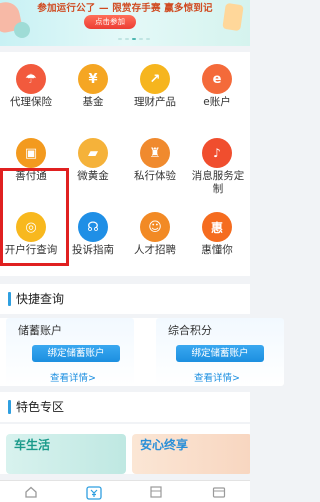  Describe the element at coordinates (110, 22) in the screenshot. I see `banner-join-button: 点击参加` at that location.